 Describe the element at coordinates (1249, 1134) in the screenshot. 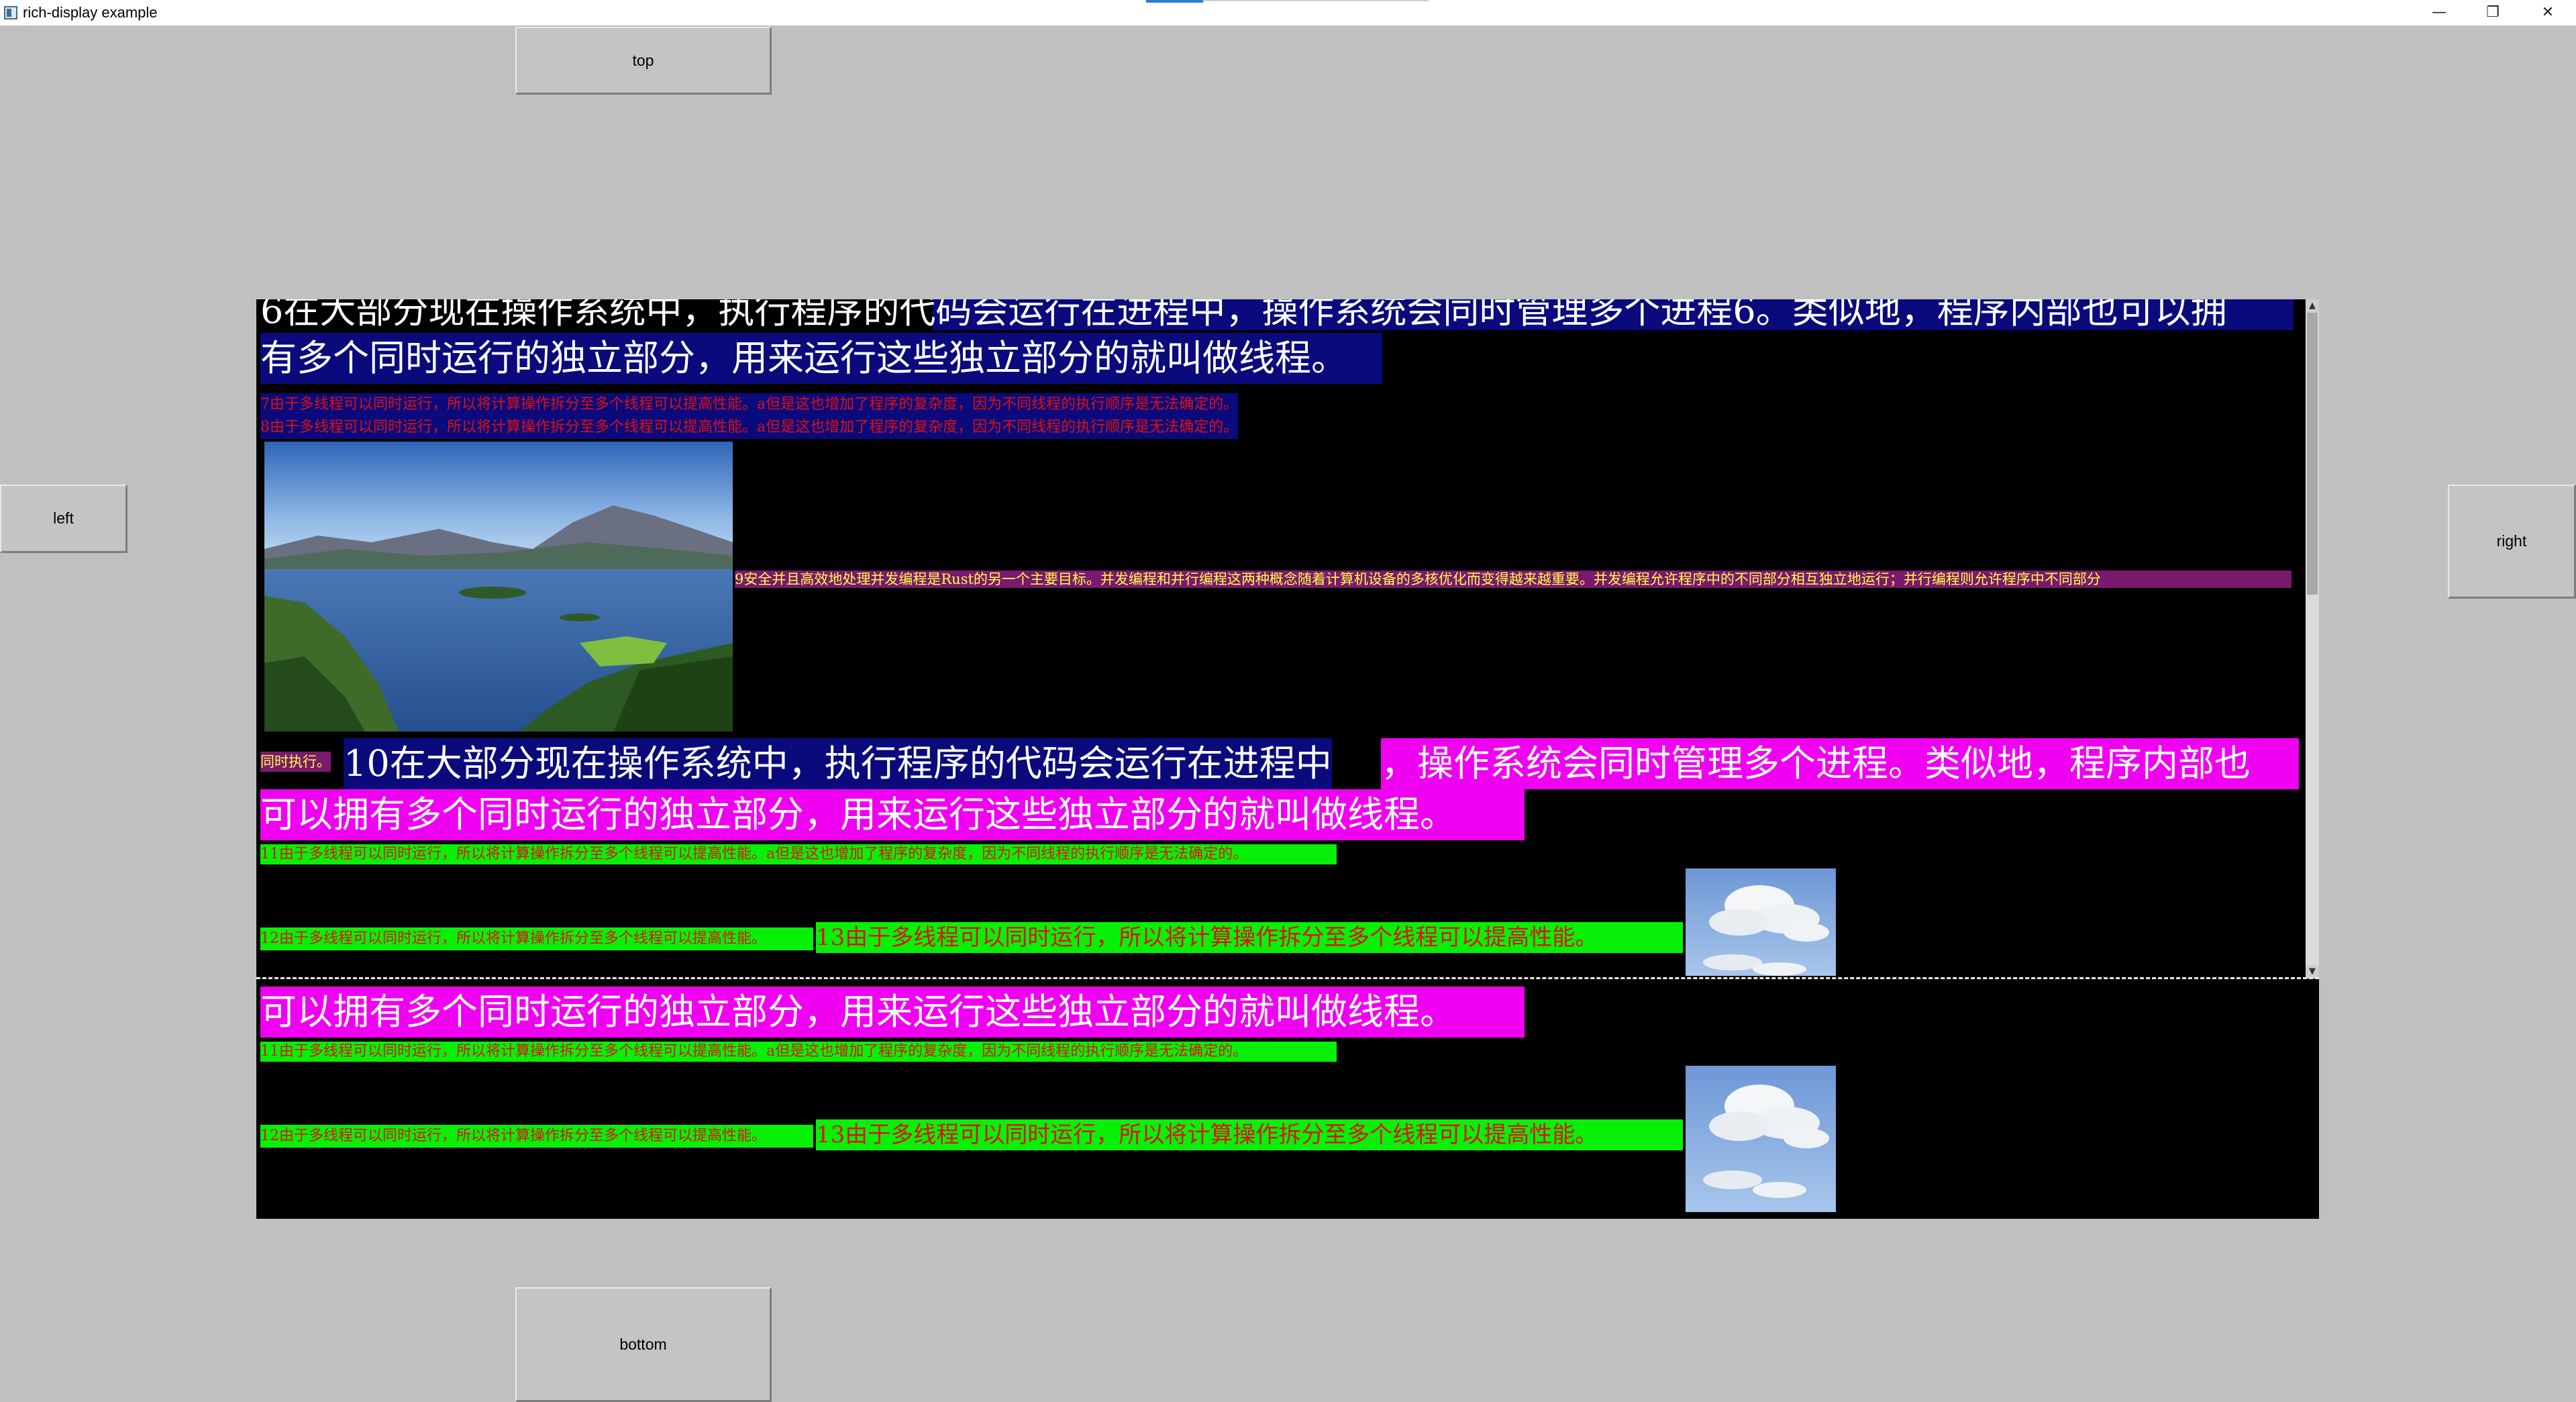

I see `line-13-repeat: 13由于多线程可以同时运行，所以将计算操作拆分至多个线程可以提高性能。` at that location.